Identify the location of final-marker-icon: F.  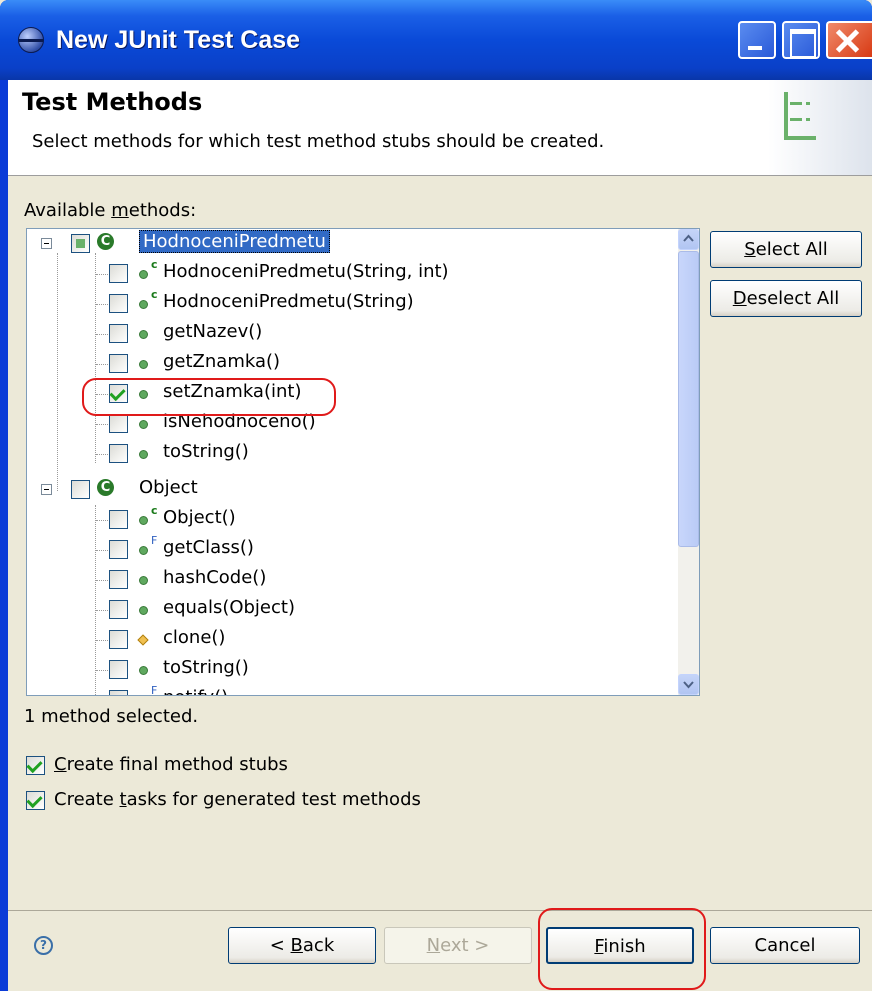
(154, 540).